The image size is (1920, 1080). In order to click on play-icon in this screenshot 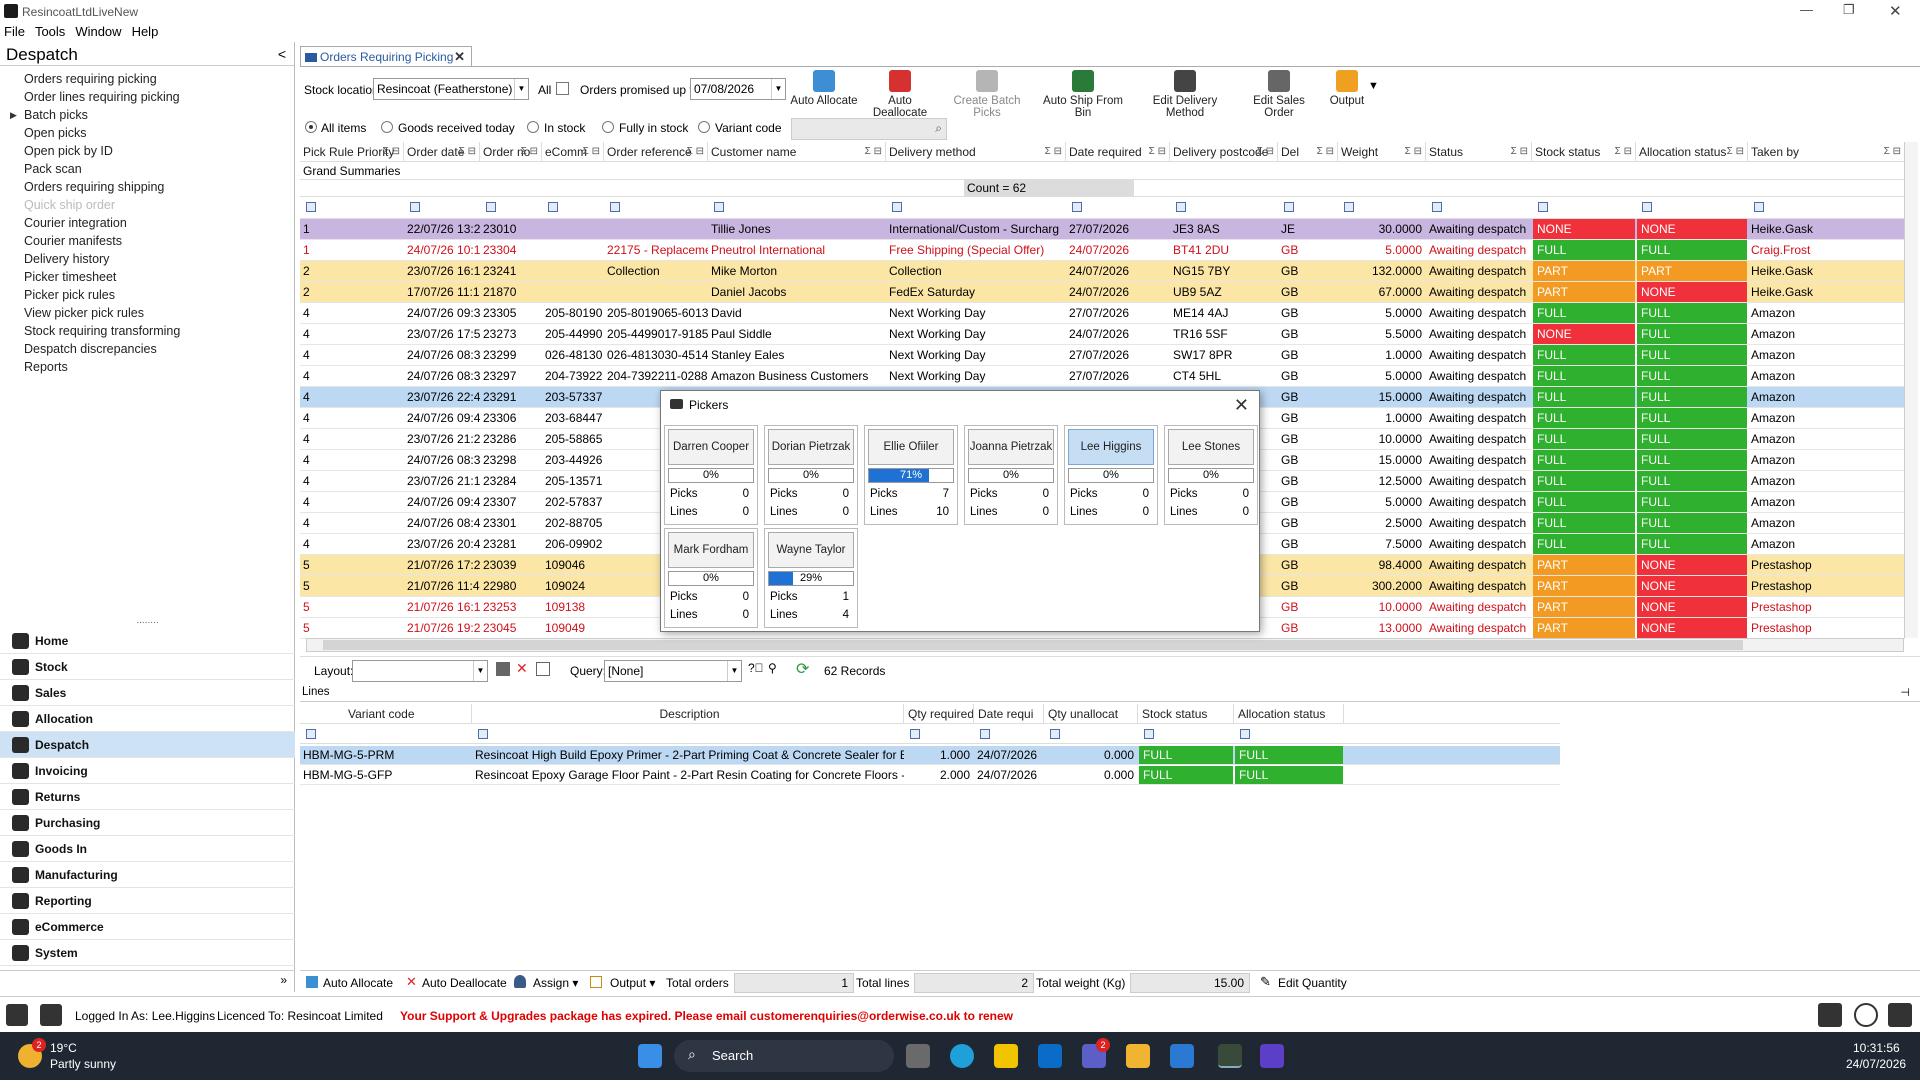, I will do `click(1866, 1015)`.